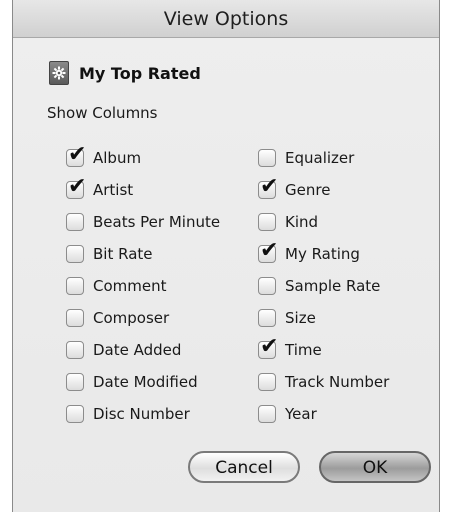  I want to click on checkbox-composer: ✔, so click(75, 318).